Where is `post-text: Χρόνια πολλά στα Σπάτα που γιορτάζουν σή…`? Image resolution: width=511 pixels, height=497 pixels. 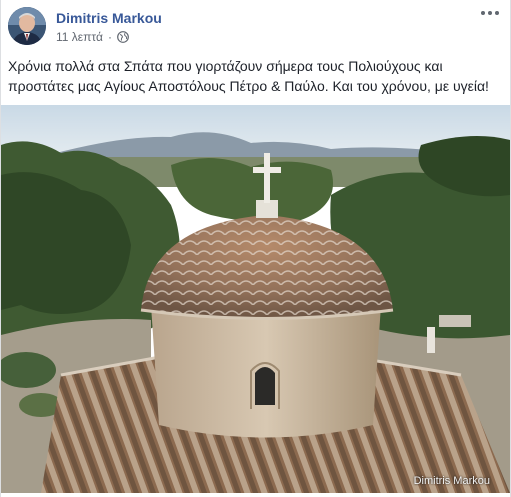
post-text: Χρόνια πολλά στα Σπάτα που γιορτάζουν σή… is located at coordinates (248, 76).